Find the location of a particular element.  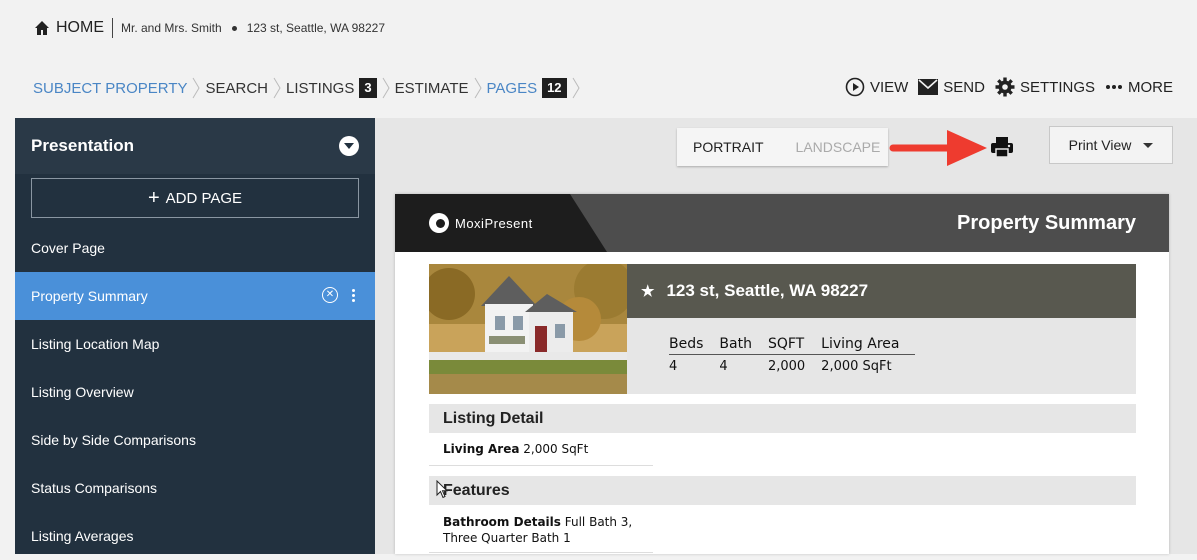

sidebar-item-listing-averages: Listing Averages is located at coordinates (195, 536).